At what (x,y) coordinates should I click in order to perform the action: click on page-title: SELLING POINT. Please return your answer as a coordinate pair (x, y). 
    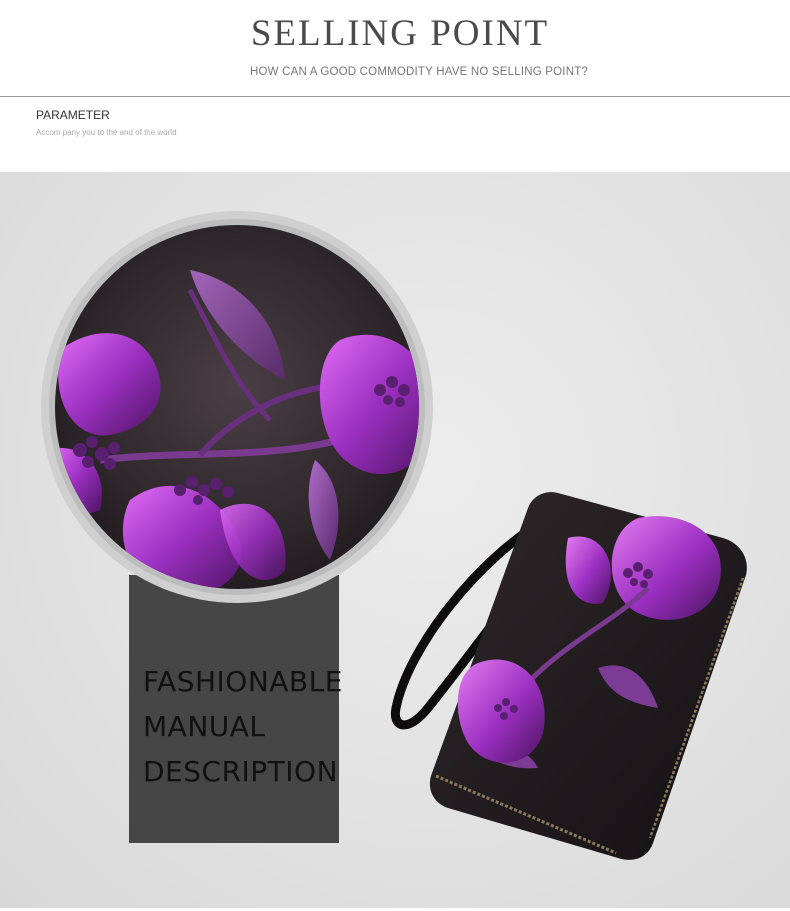
    Looking at the image, I should click on (400, 33).